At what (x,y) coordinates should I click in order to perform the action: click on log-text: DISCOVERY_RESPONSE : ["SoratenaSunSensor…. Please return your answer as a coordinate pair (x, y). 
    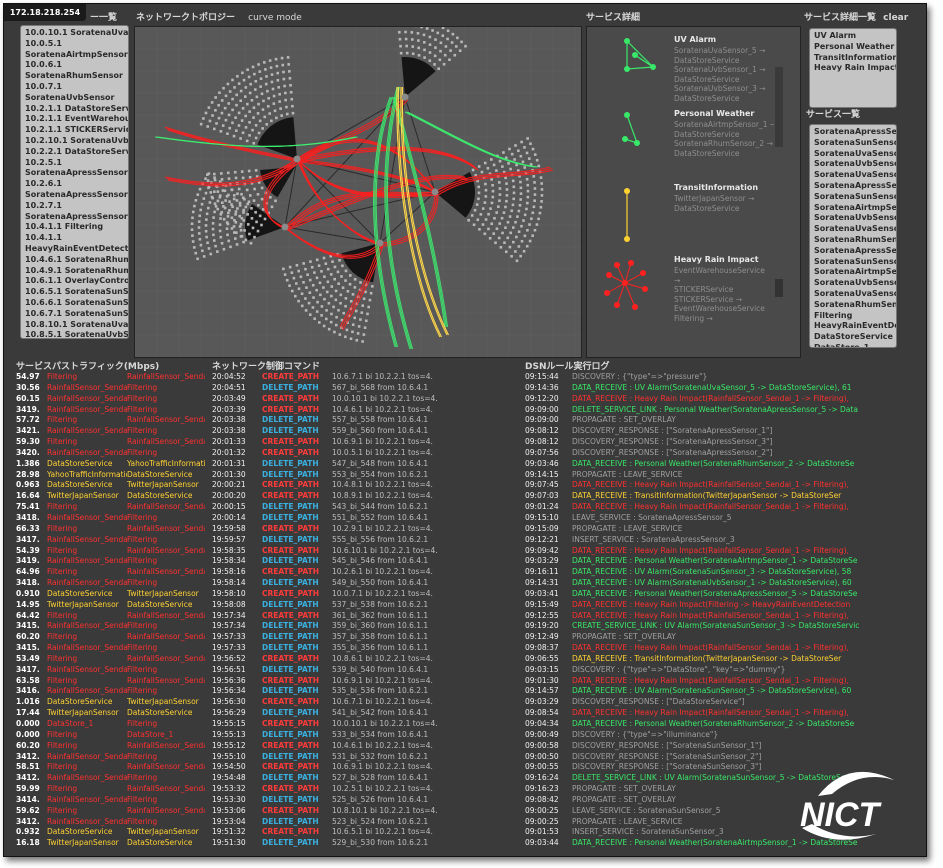
    Looking at the image, I should click on (667, 767).